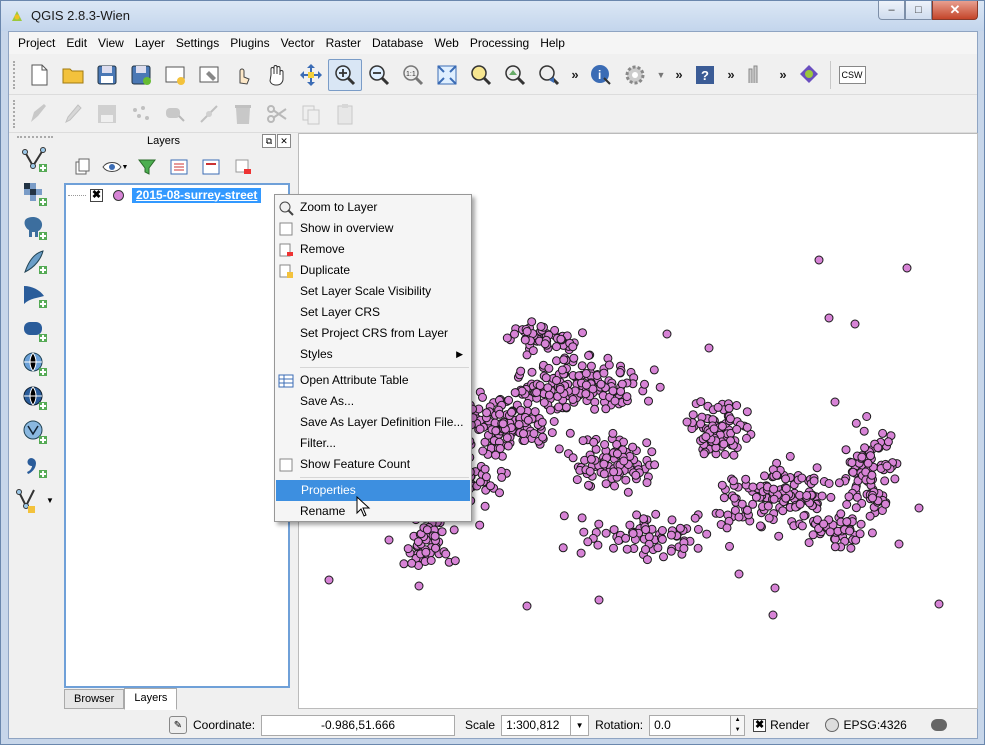 The image size is (985, 745). Describe the element at coordinates (177, 142) in the screenshot. I see `layers-panel-header: Layers ⧉ ✕` at that location.